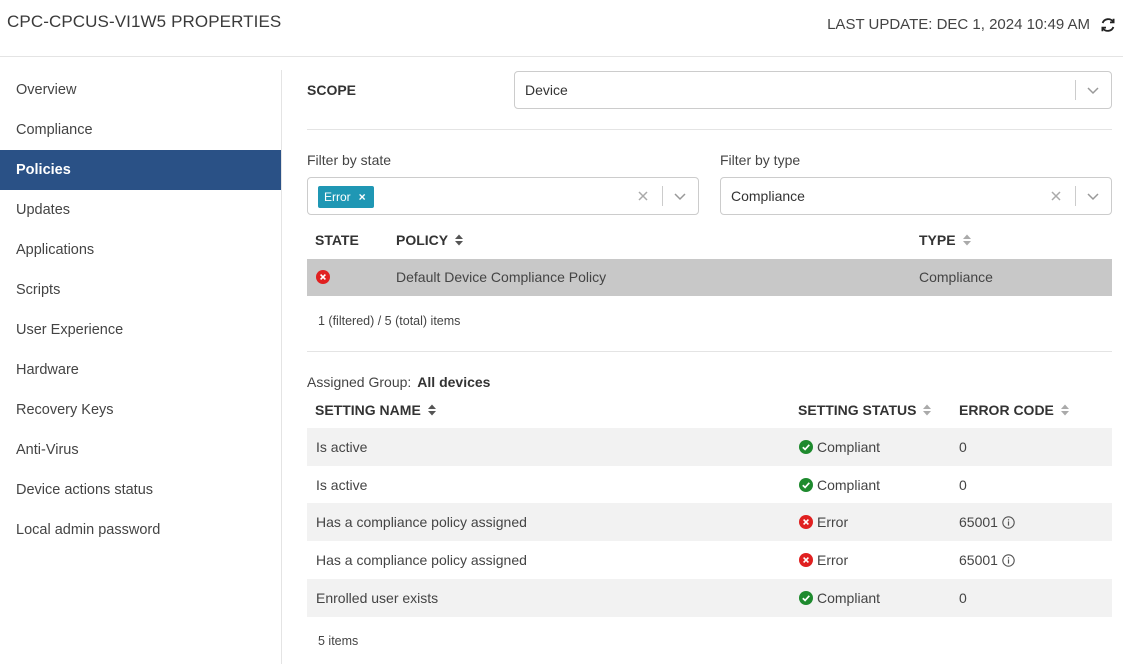  I want to click on col-header-policy: POLICY, so click(430, 240).